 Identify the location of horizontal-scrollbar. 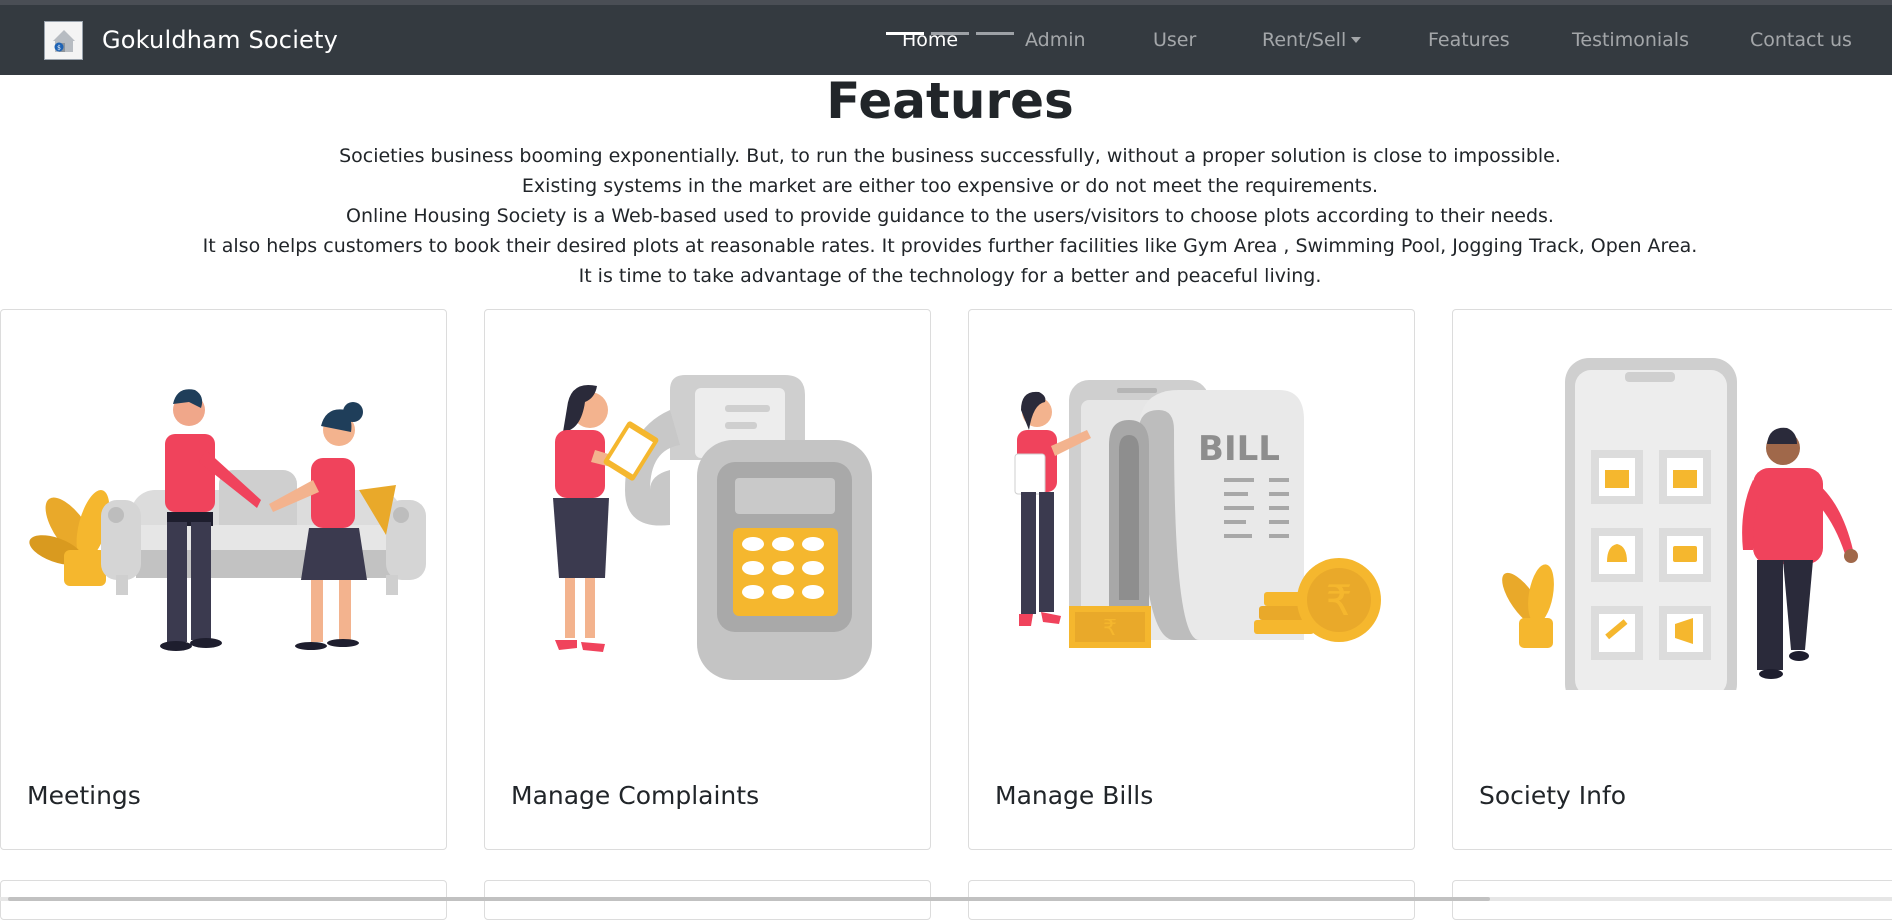
(946, 899).